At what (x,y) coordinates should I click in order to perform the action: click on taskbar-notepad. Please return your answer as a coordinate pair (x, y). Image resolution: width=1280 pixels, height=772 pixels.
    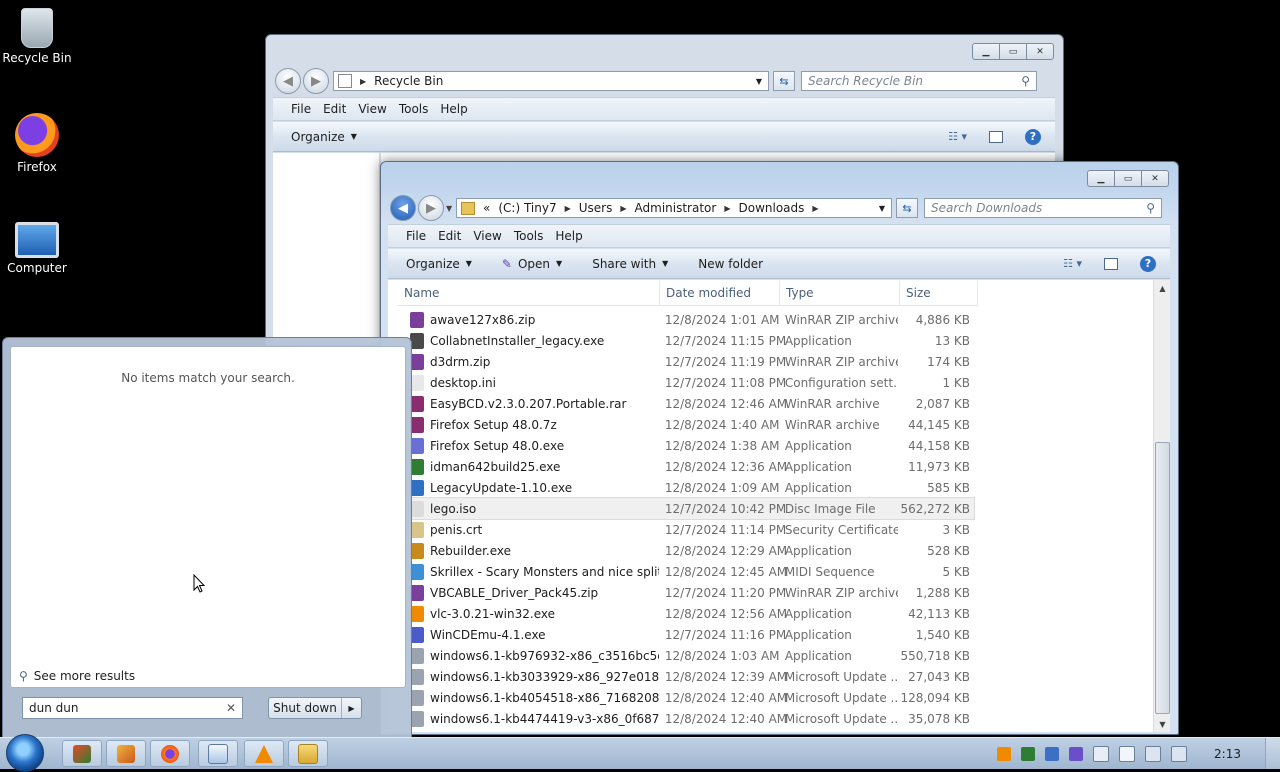
    Looking at the image, I should click on (218, 753).